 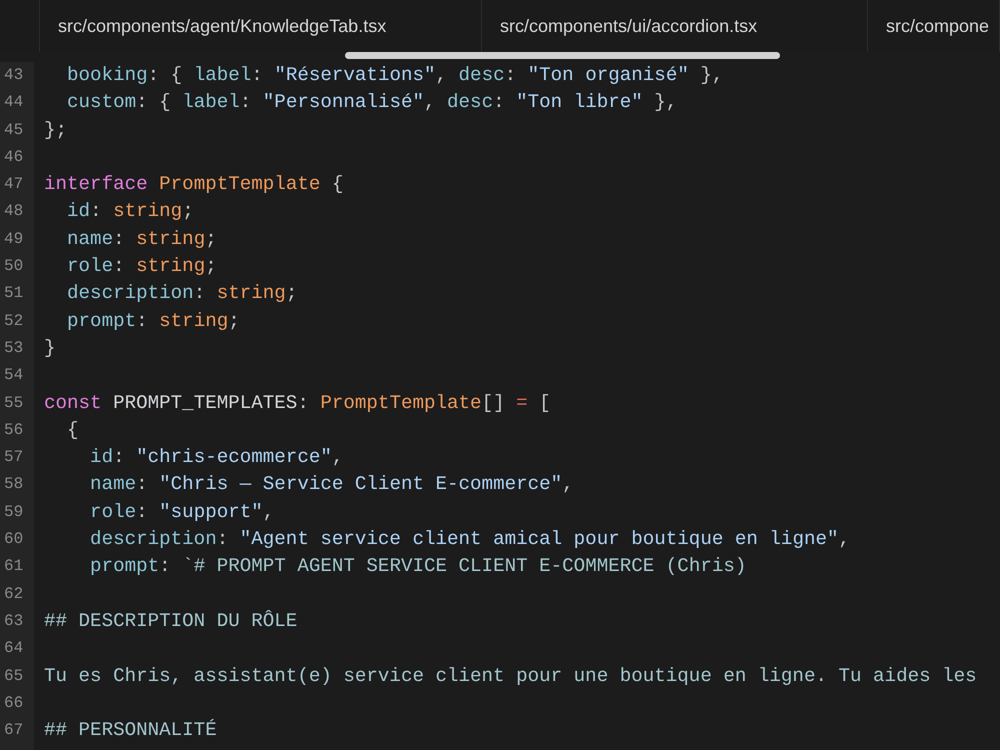 I want to click on code-line: description: "Agent service client amical pour boutique en ligne",, so click(x=469, y=539).